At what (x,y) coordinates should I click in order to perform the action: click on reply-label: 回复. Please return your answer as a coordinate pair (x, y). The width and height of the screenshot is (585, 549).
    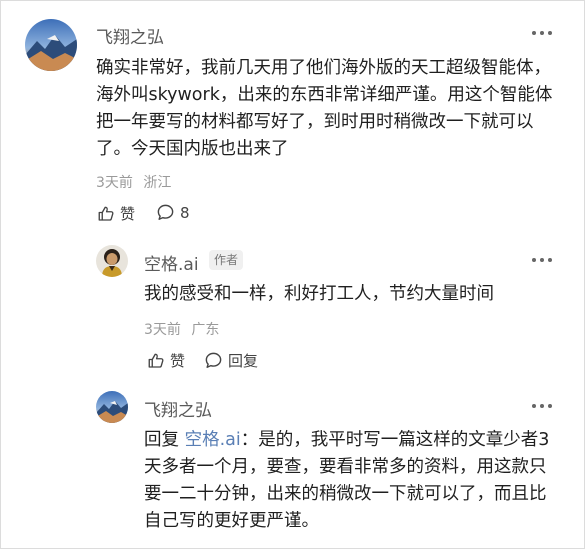
    Looking at the image, I should click on (243, 361).